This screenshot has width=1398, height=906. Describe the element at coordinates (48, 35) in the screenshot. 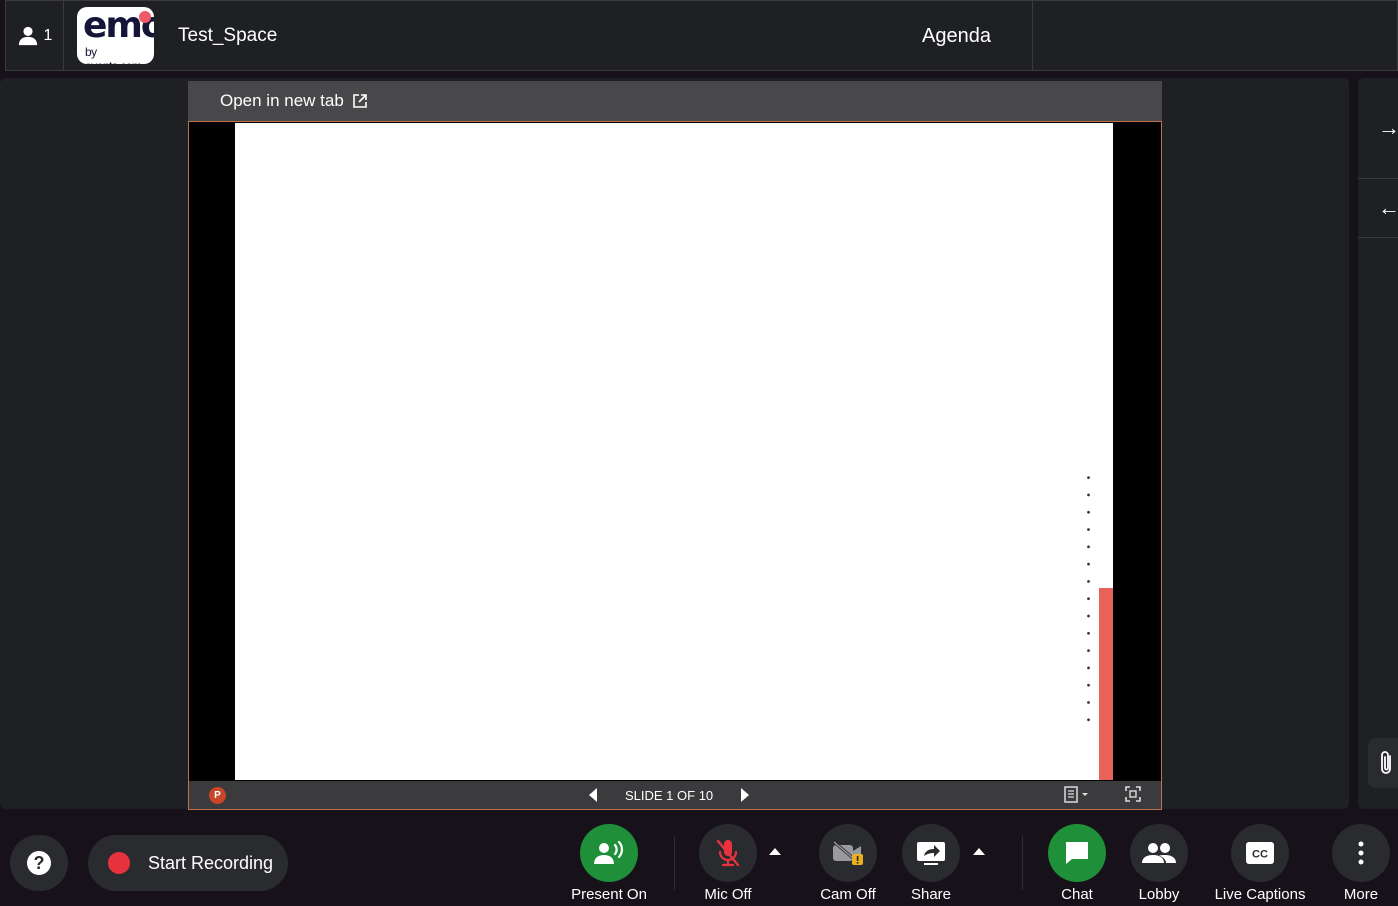

I see `participant-count: 1` at that location.